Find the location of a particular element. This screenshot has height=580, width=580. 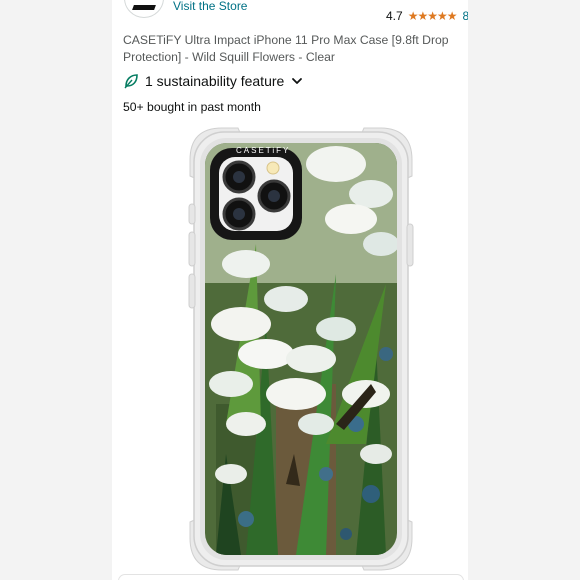

power-button is located at coordinates (410, 245).